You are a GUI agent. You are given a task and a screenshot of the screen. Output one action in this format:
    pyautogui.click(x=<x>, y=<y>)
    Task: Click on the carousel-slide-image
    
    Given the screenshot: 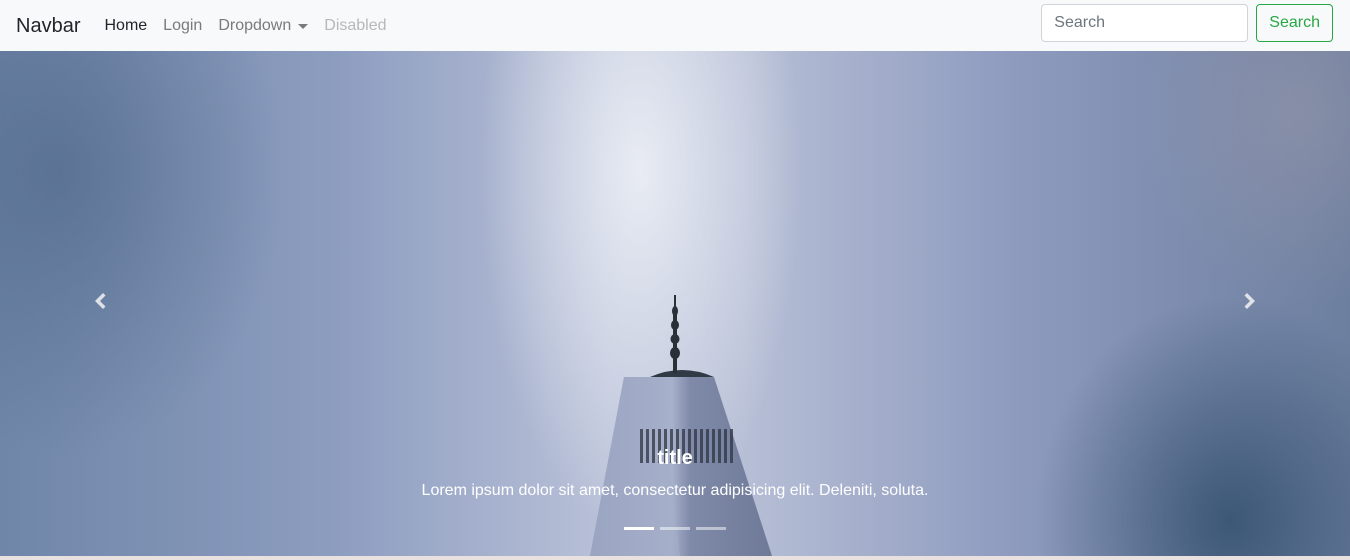 What is the action you would take?
    pyautogui.click(x=681, y=425)
    